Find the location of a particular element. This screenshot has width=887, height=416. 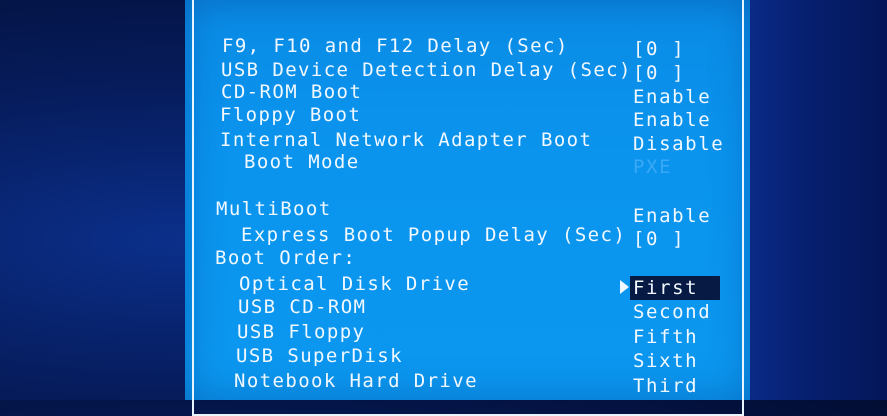

boot-order-value: Fifth is located at coordinates (665, 337).